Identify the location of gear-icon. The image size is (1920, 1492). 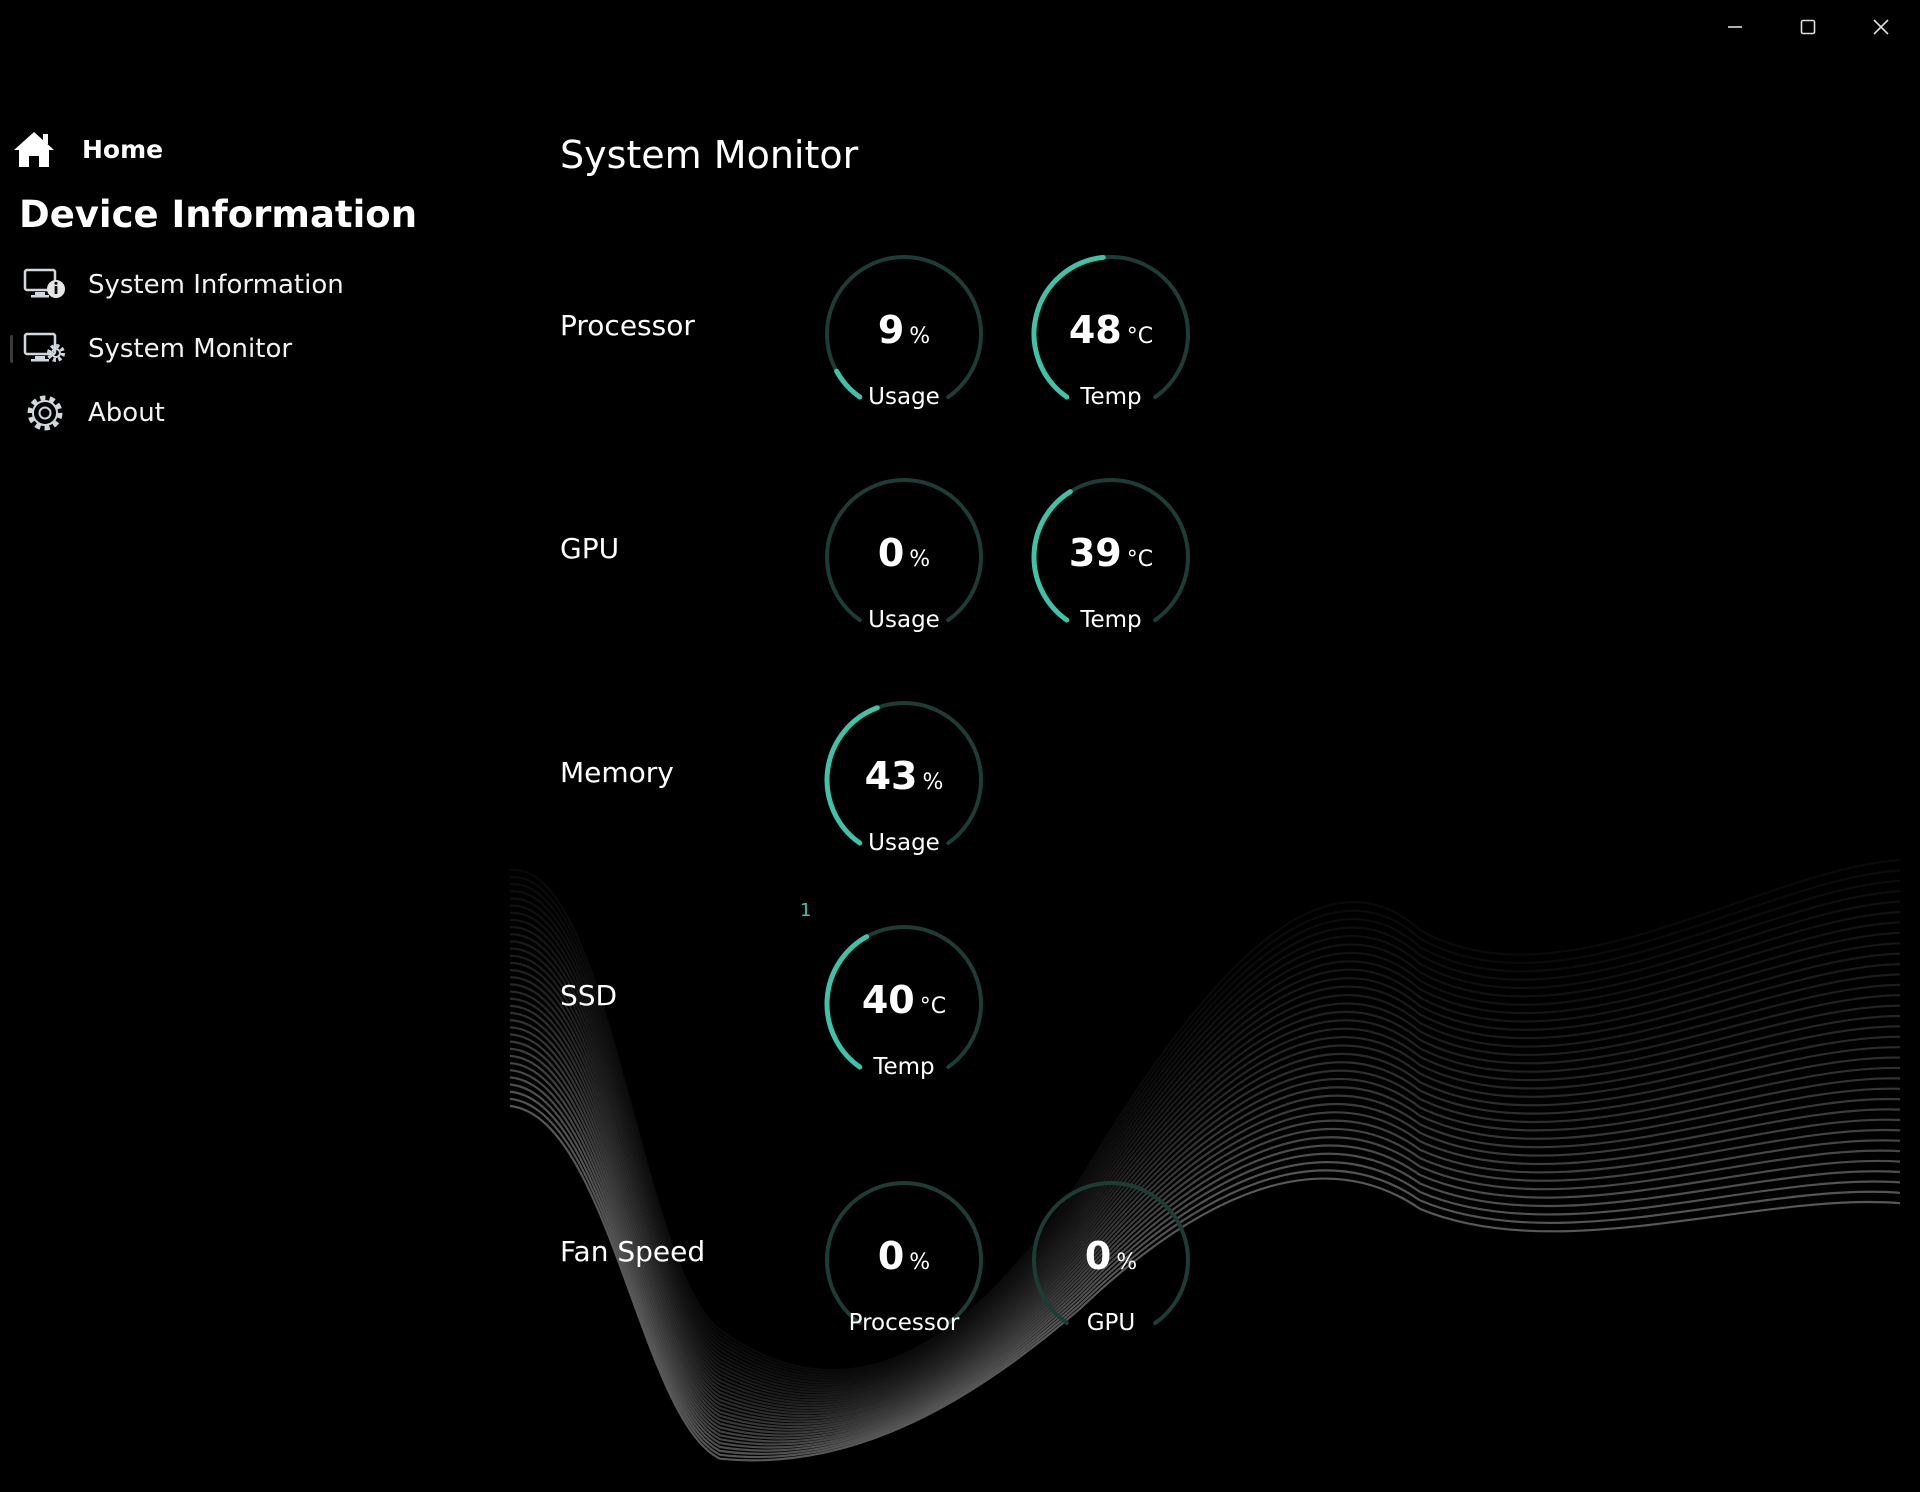
(45, 413).